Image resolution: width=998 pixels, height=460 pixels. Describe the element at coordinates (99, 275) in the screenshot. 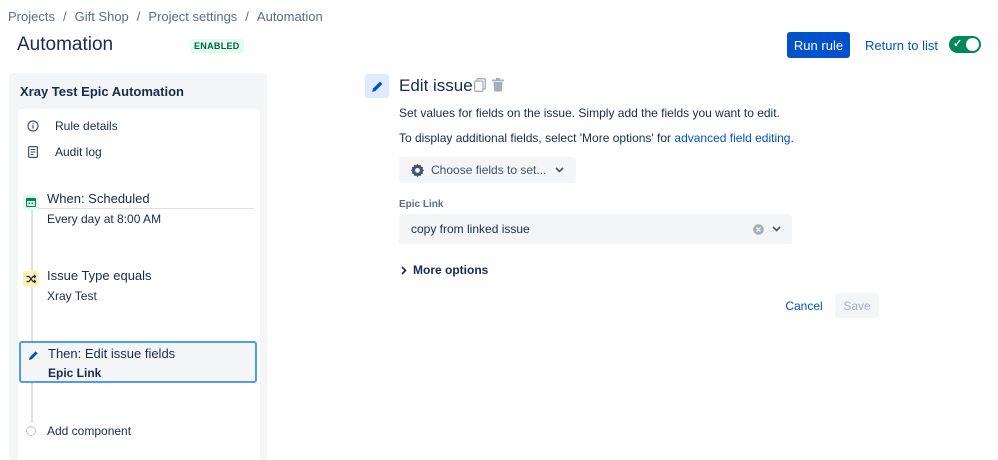

I see `step-title: Issue Type equals` at that location.